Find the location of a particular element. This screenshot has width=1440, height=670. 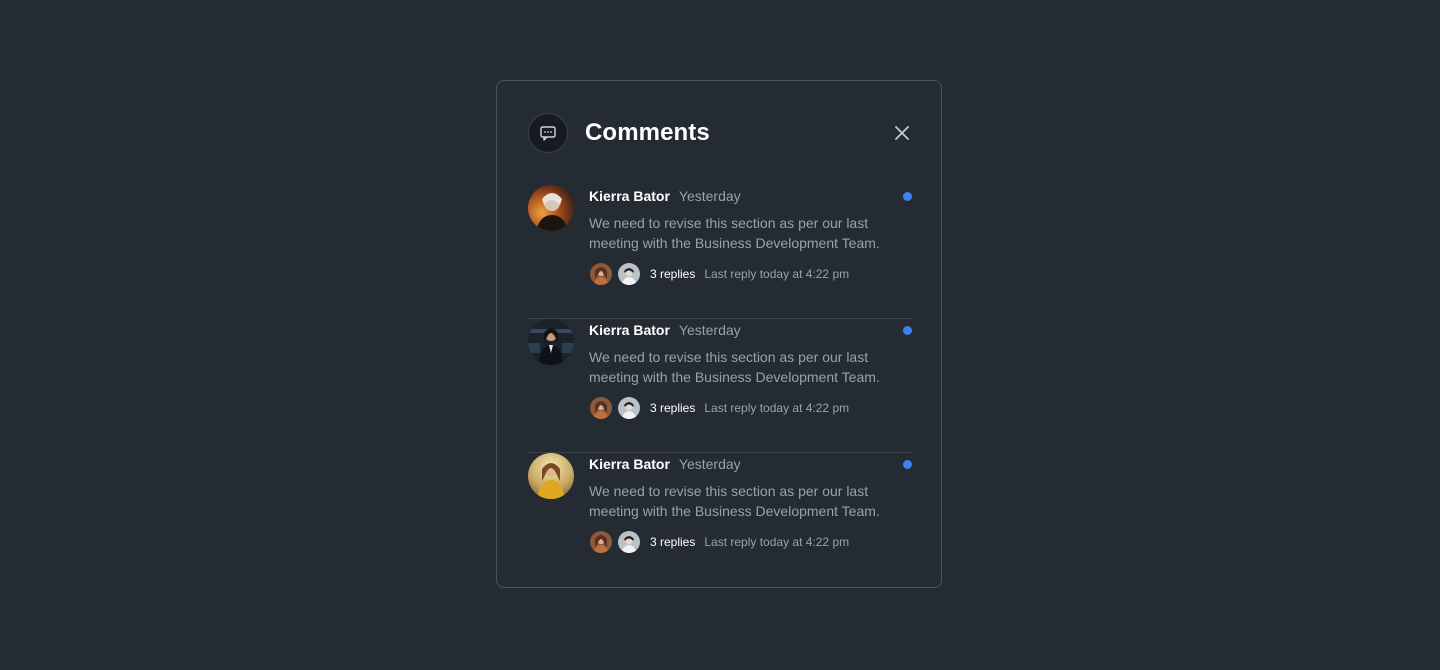

panel-header: Comments is located at coordinates (720, 133).